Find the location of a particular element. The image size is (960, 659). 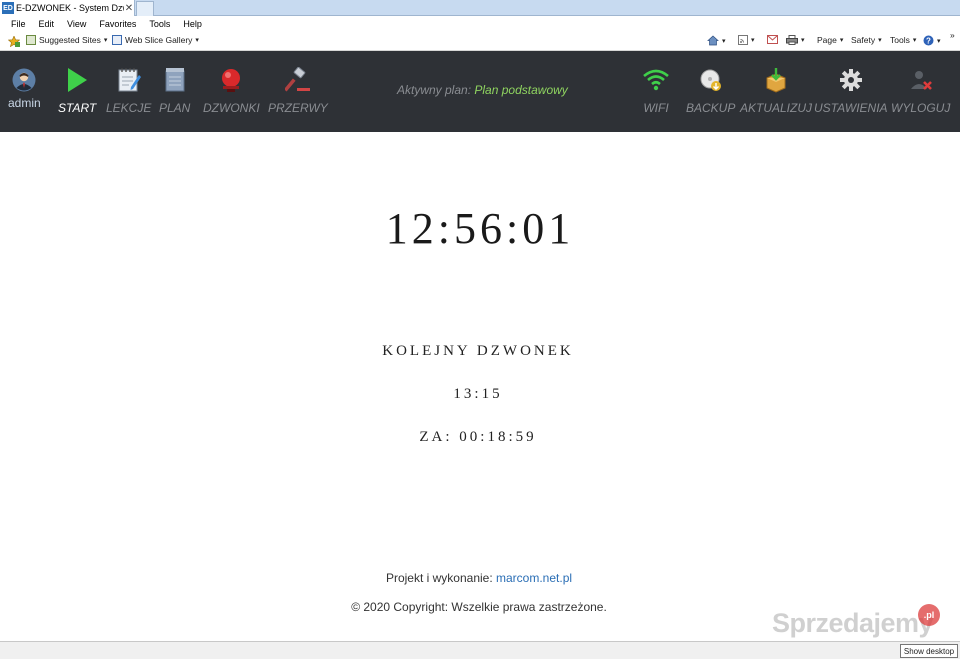

rss-icon is located at coordinates (743, 40).